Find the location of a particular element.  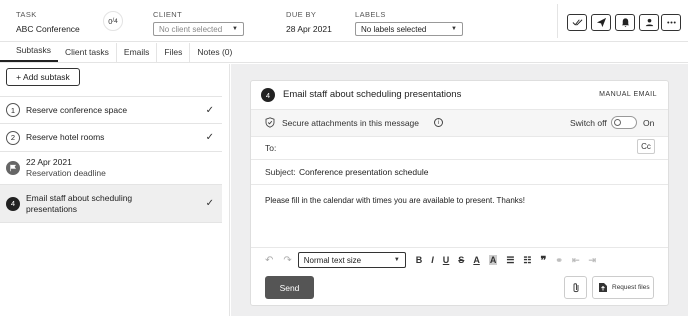

text-size-select: Normal text size ▼ is located at coordinates (351, 260).